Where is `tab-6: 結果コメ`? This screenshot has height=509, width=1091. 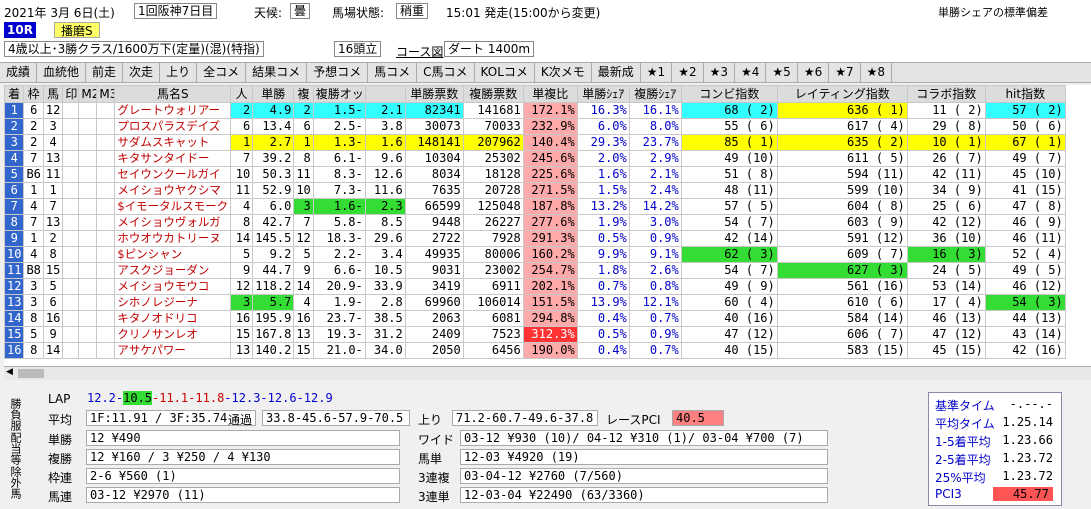
tab-6: 結果コメ is located at coordinates (277, 72).